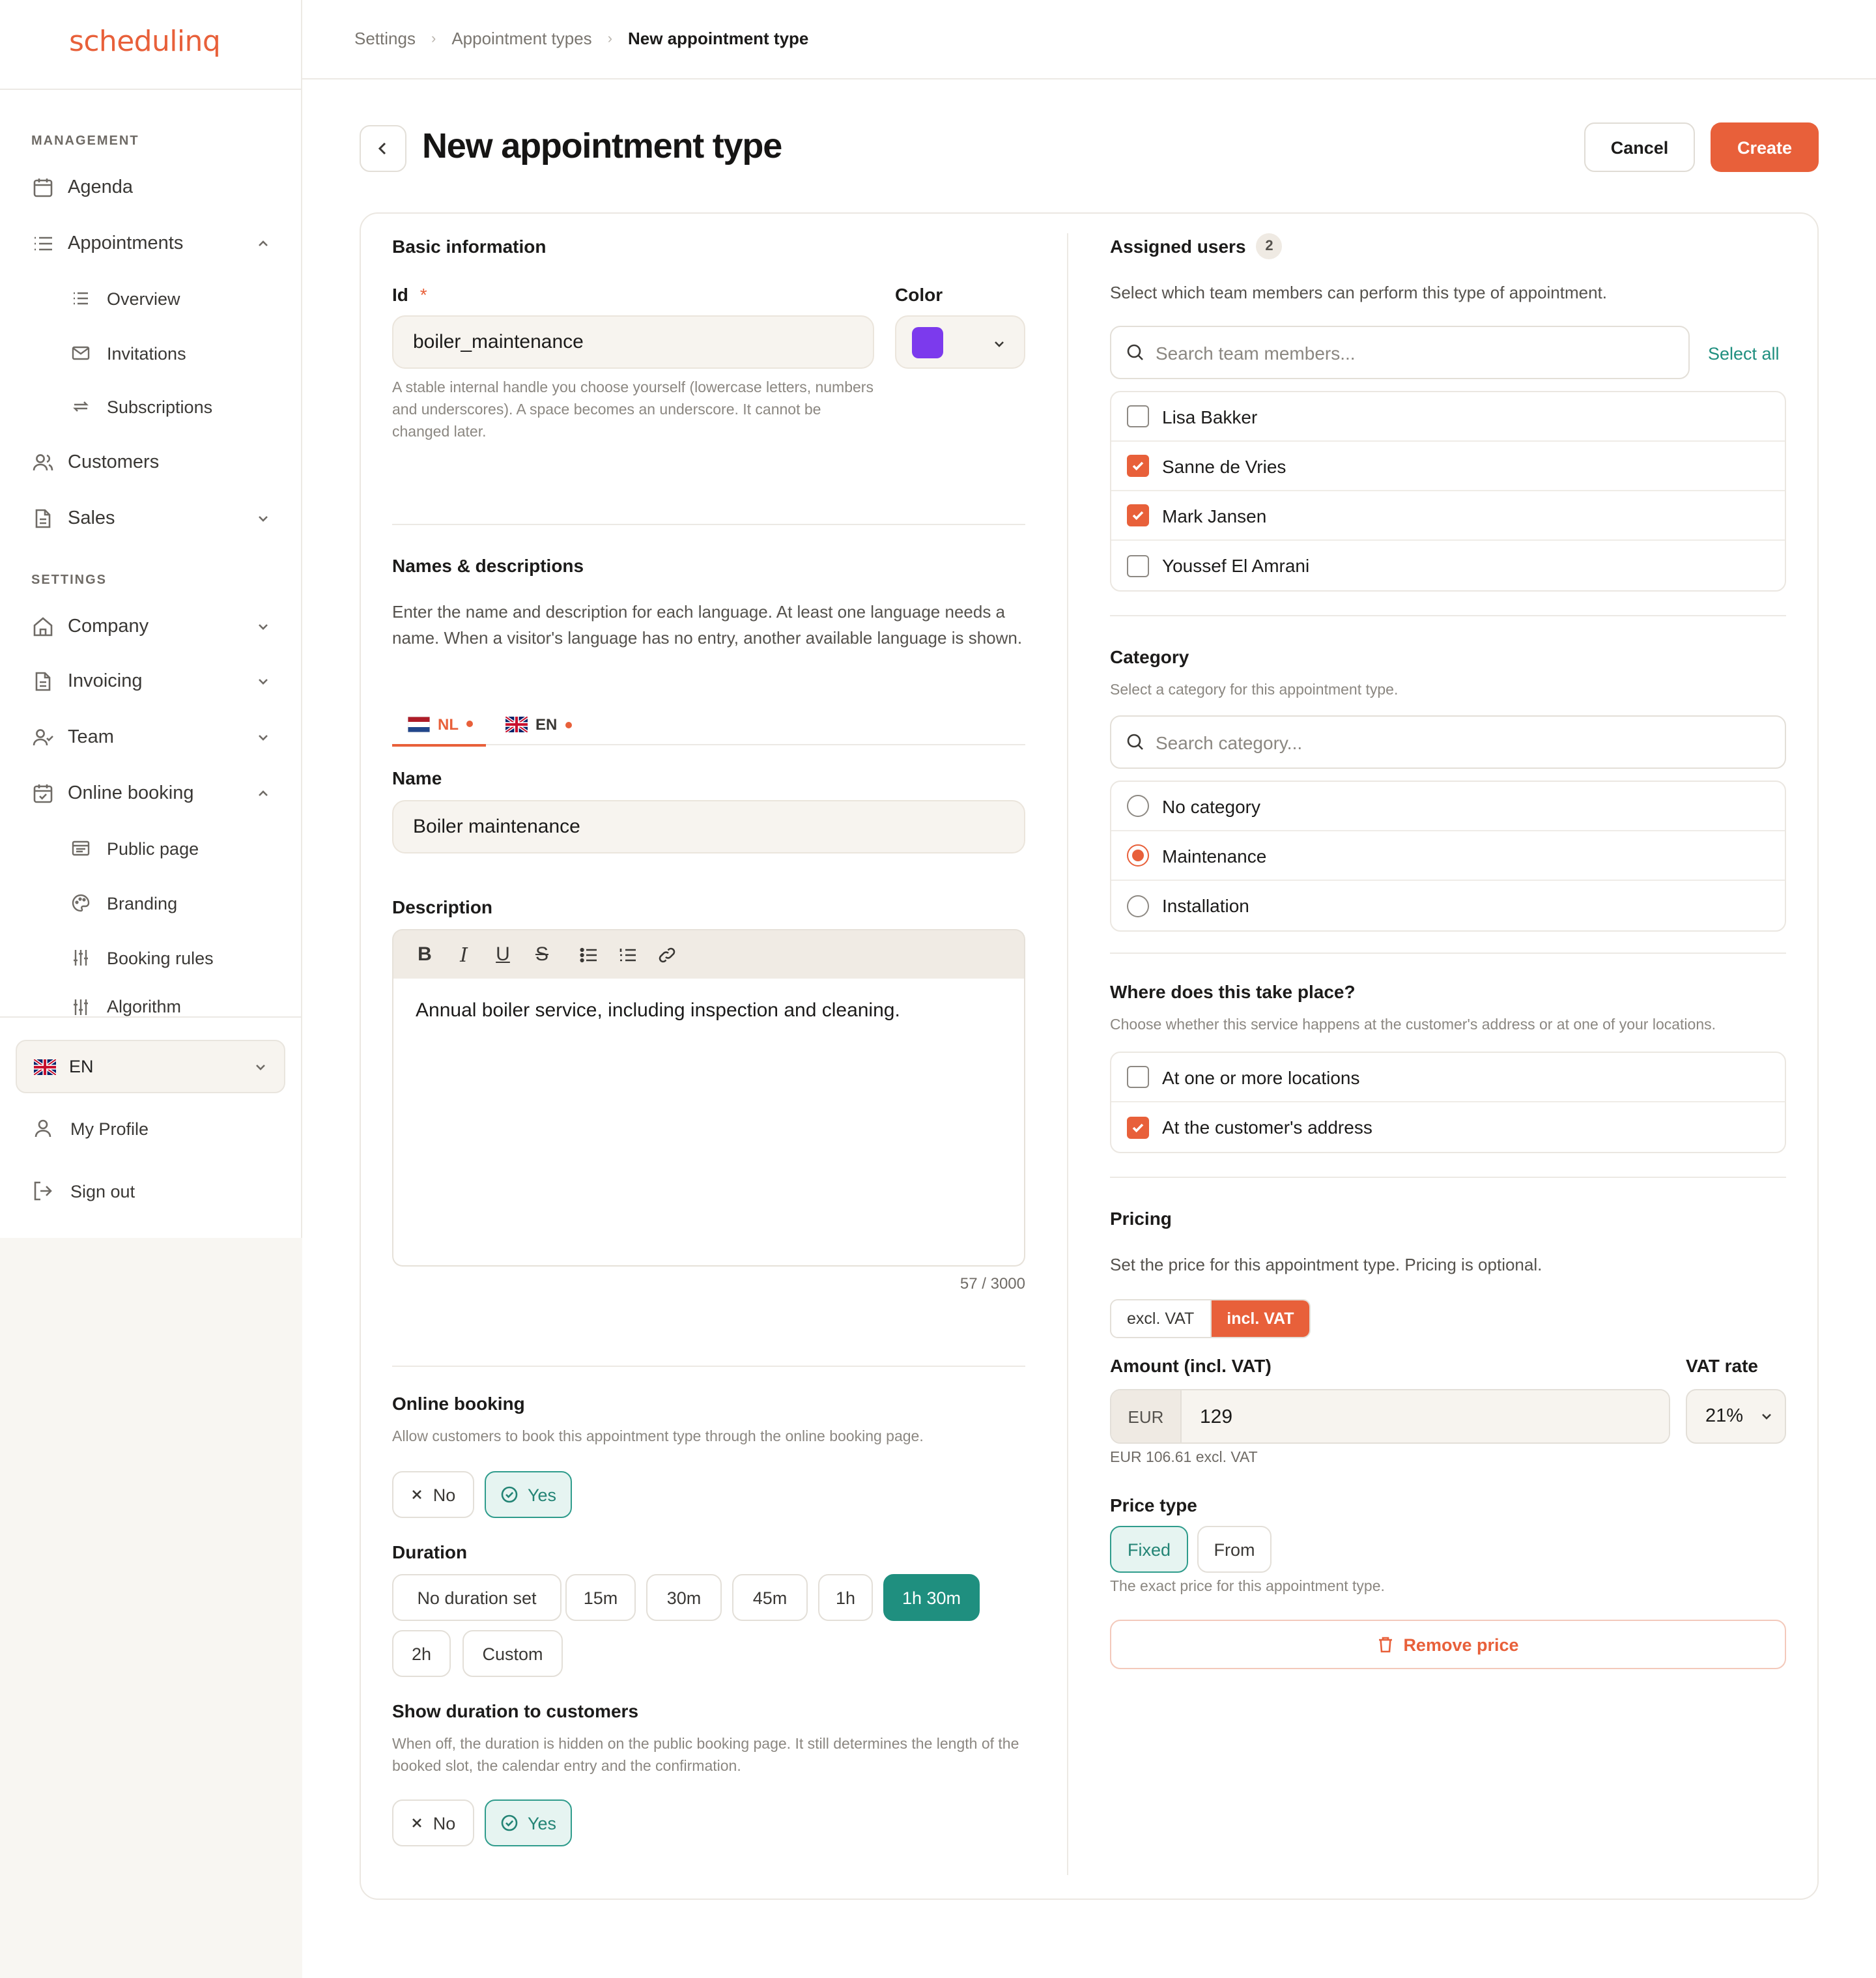  Describe the element at coordinates (503, 954) in the screenshot. I see `underline-button: U` at that location.